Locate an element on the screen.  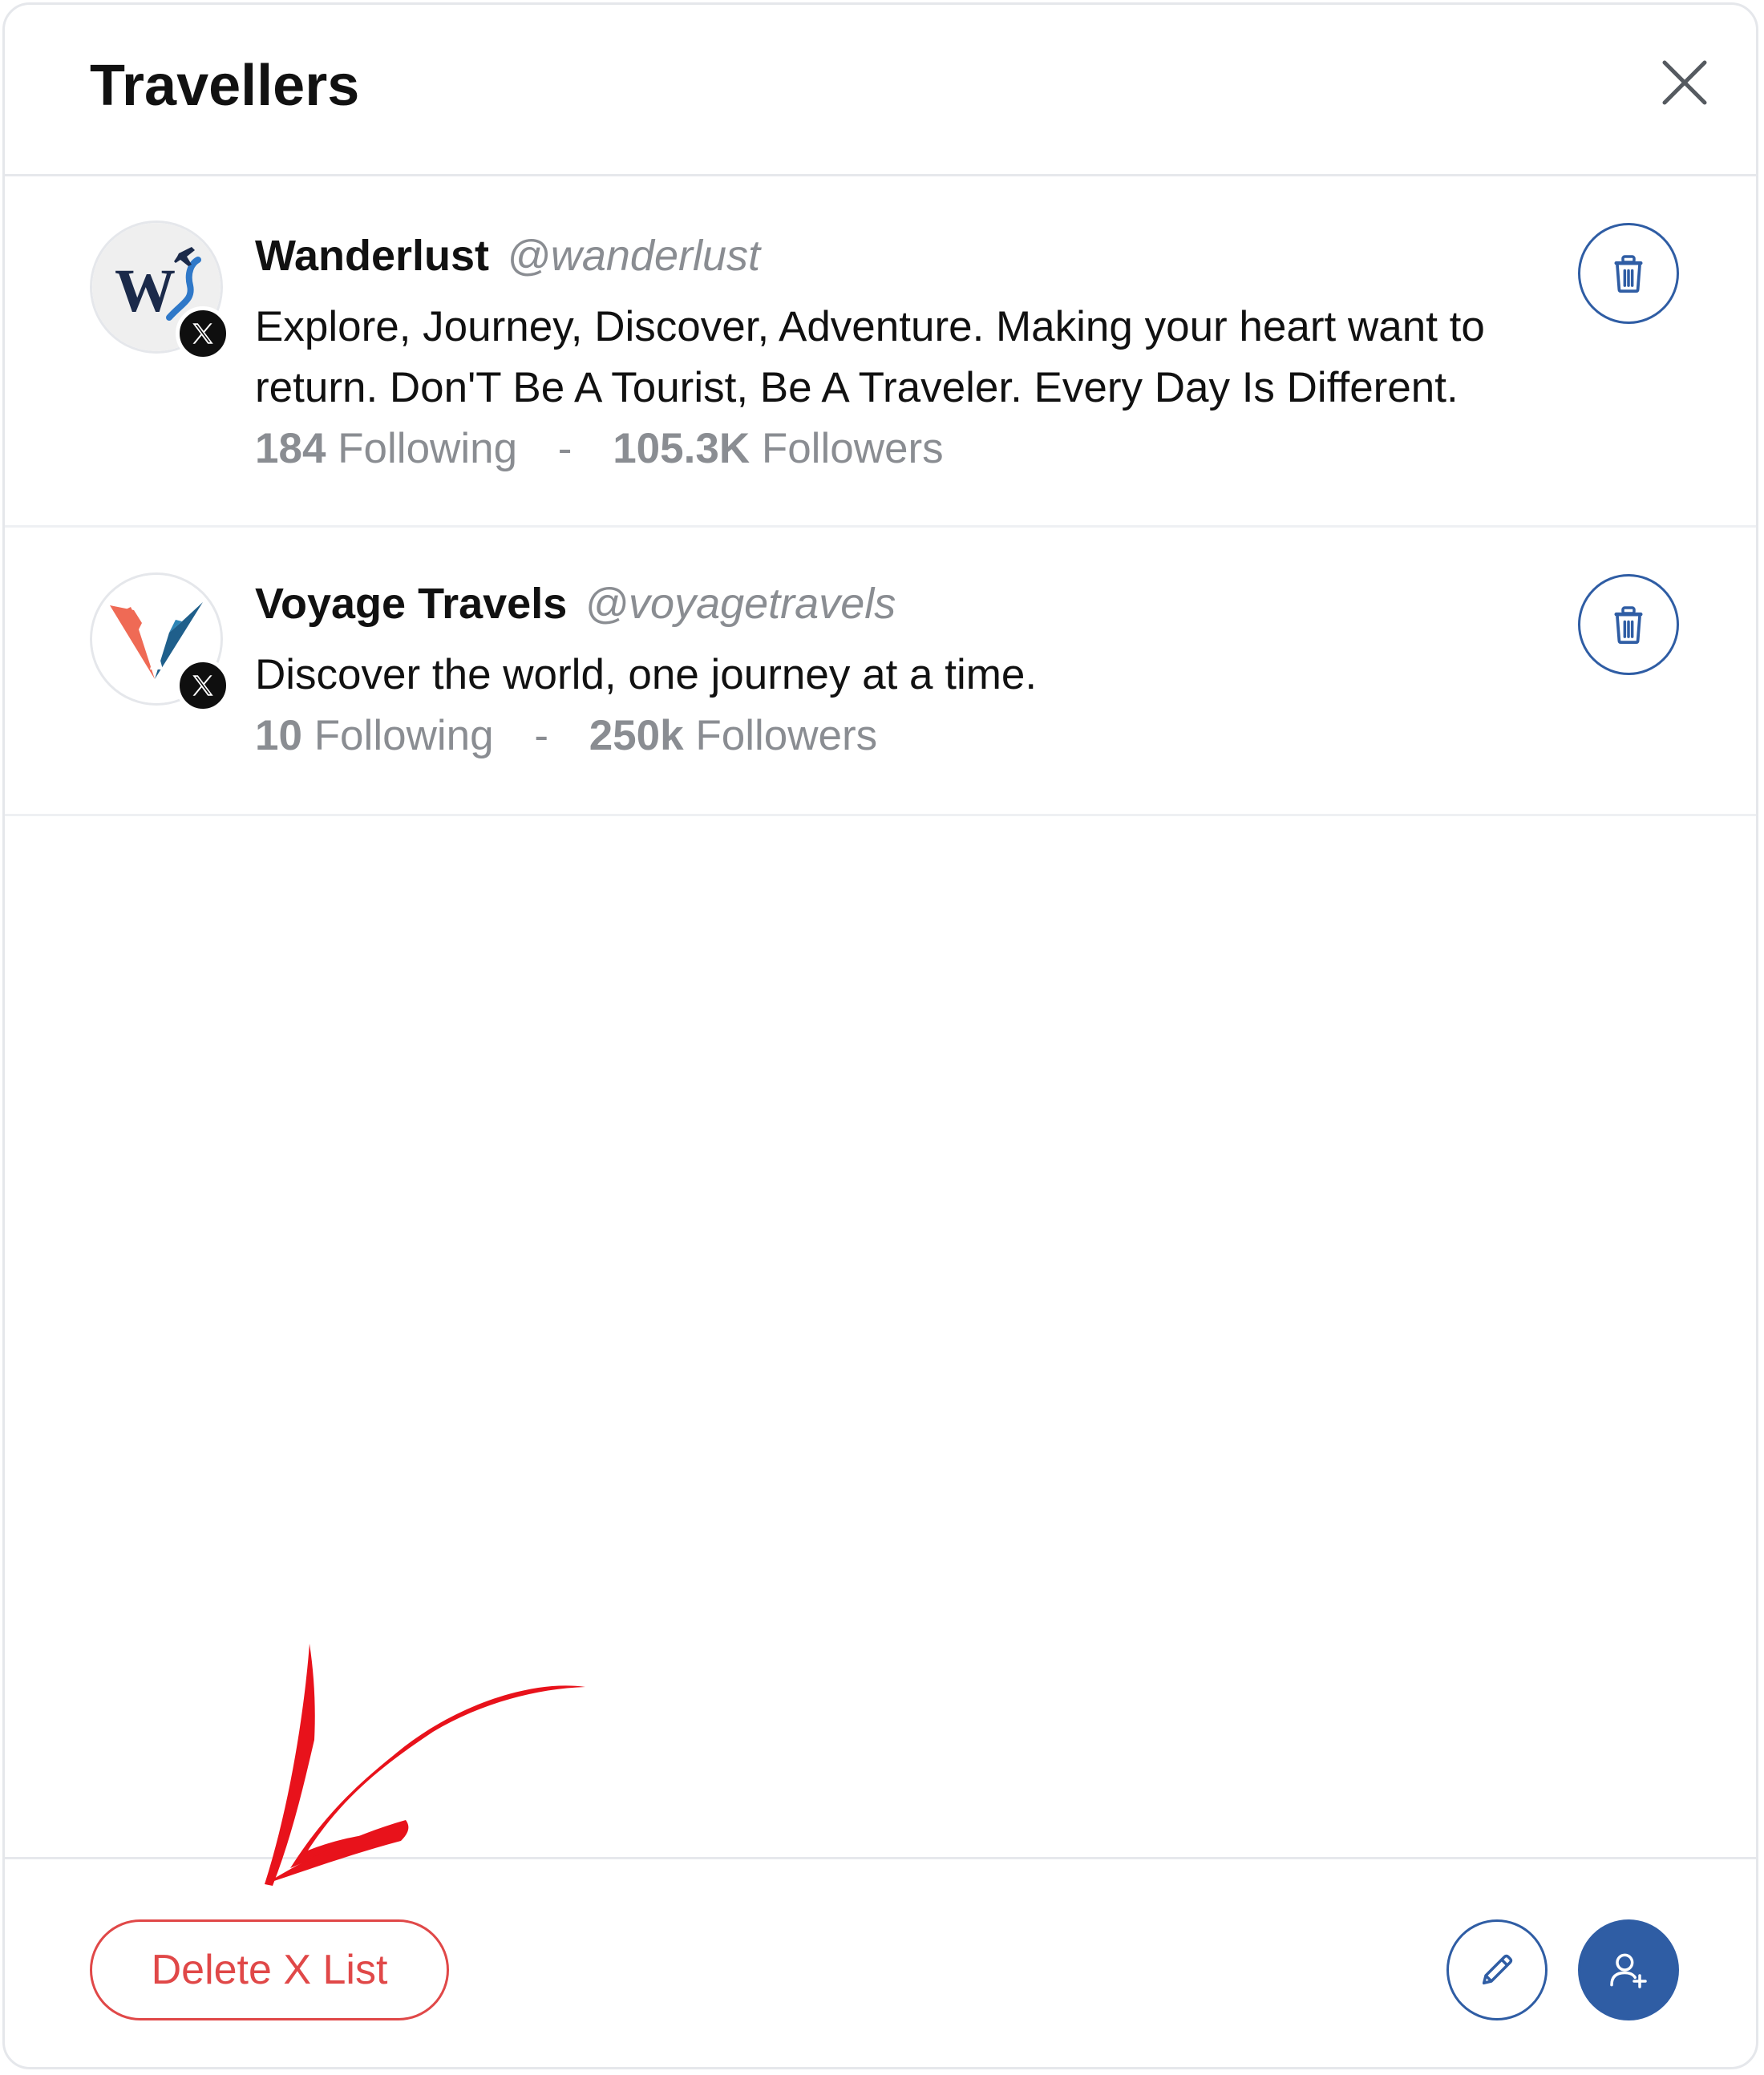
delete-x-list-button: Delete X List is located at coordinates (269, 1969).